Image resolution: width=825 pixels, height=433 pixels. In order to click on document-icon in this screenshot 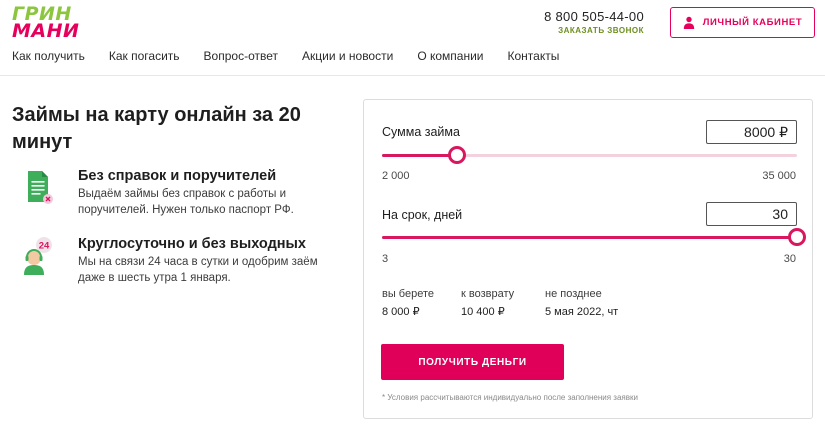, I will do `click(40, 187)`.